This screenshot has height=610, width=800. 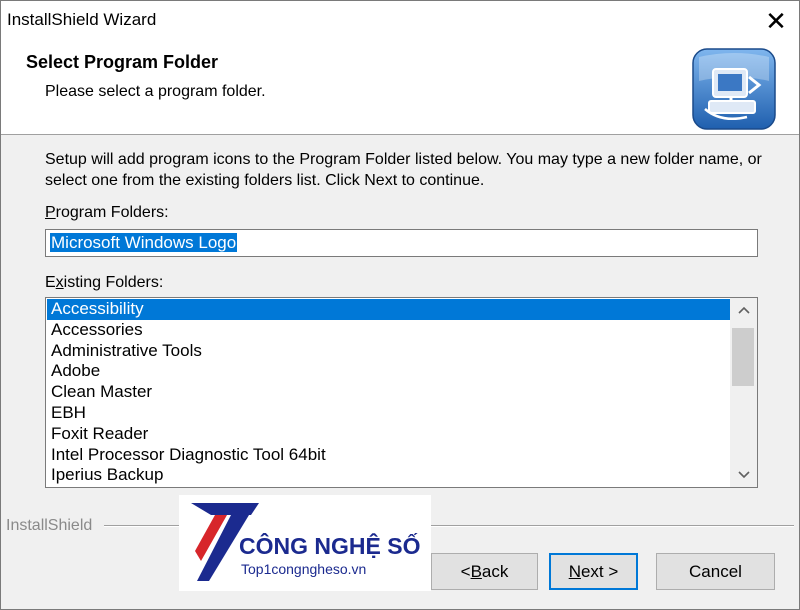 I want to click on back-label-rest: ack, so click(x=495, y=571).